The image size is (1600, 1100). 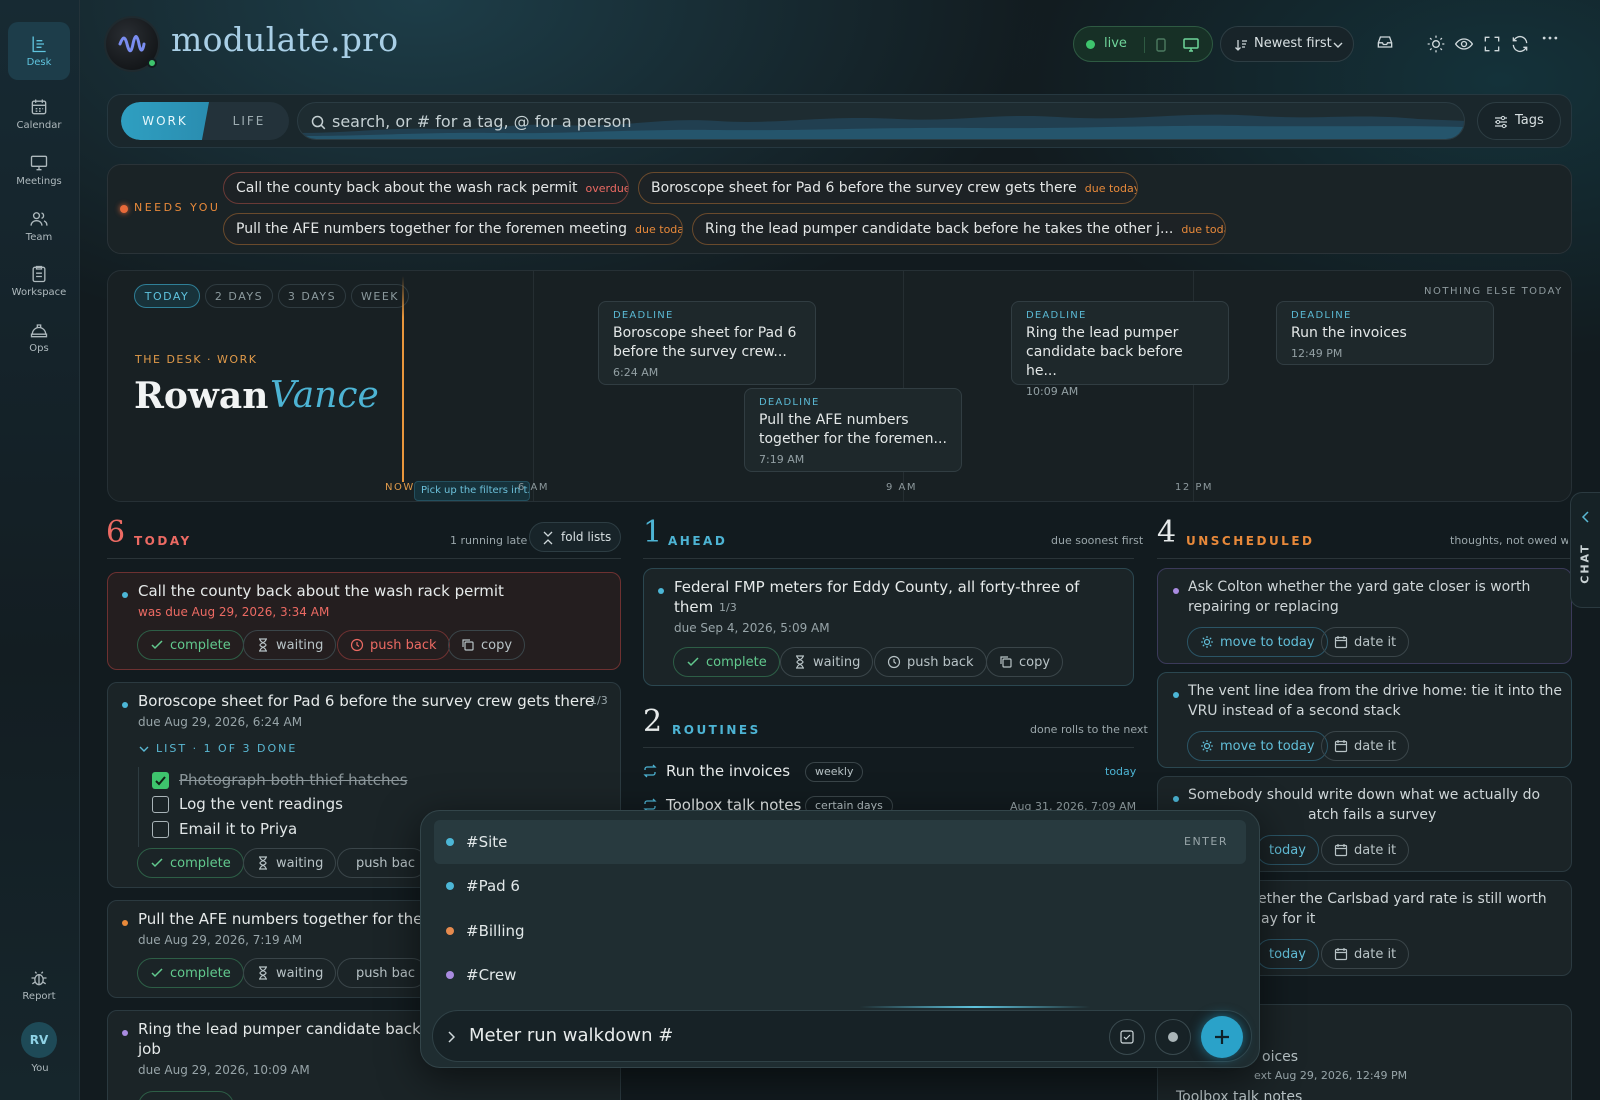 What do you see at coordinates (1585, 550) in the screenshot?
I see `chat-tab: CHAT` at bounding box center [1585, 550].